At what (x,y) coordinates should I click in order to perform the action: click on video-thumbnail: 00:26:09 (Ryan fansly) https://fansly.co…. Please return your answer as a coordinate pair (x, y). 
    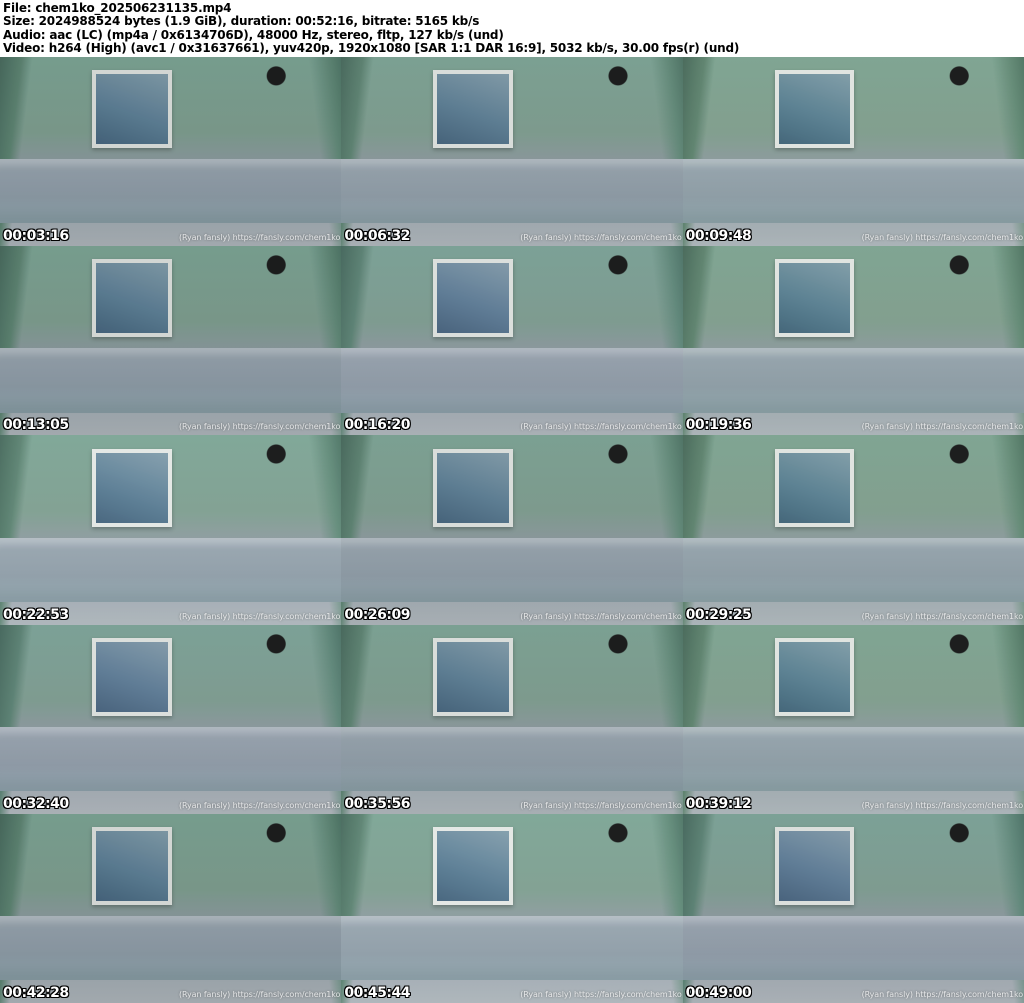
    Looking at the image, I should click on (512, 530).